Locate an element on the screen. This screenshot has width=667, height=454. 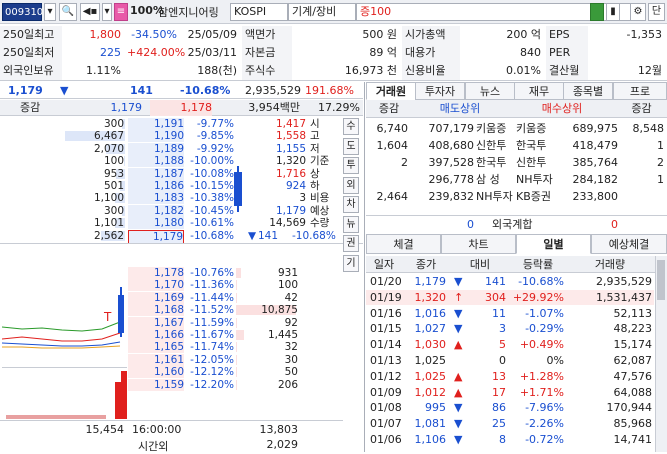
bid-price: 1,168 is located at coordinates (156, 310).